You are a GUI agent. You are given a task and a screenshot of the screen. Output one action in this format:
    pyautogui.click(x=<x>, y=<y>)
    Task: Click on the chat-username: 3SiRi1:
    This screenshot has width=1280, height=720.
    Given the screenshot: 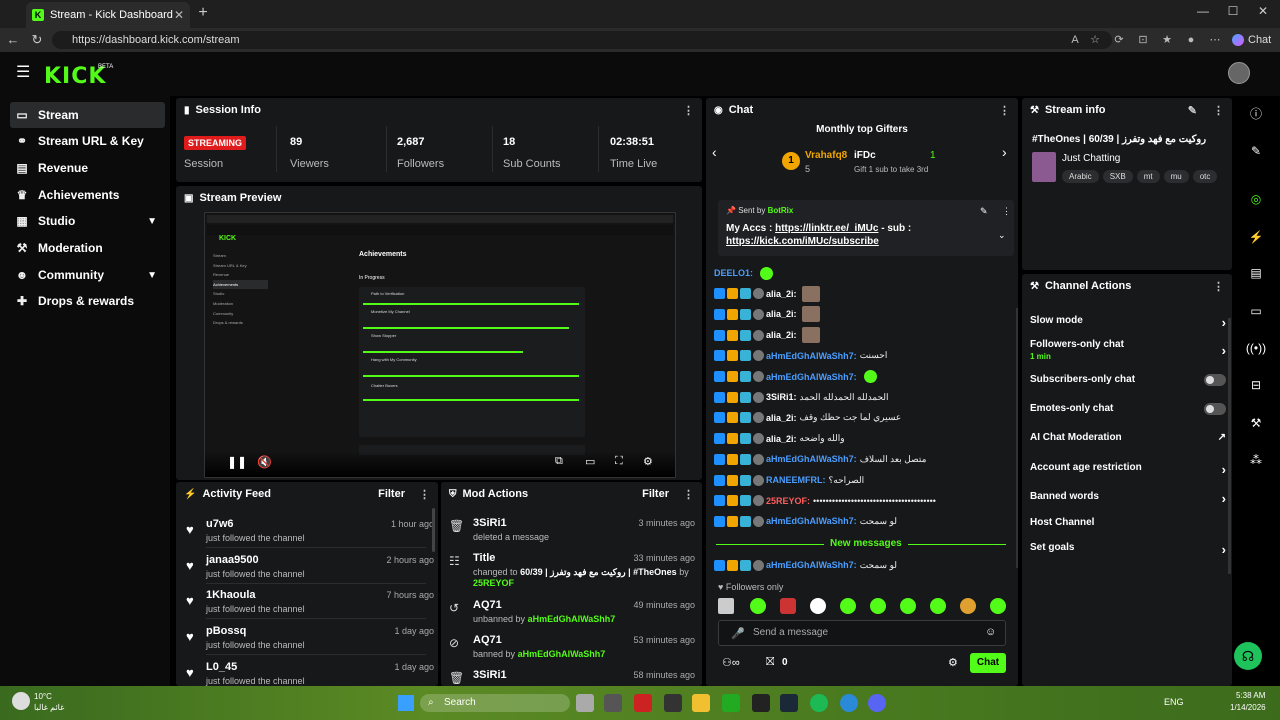 What is the action you would take?
    pyautogui.click(x=781, y=397)
    